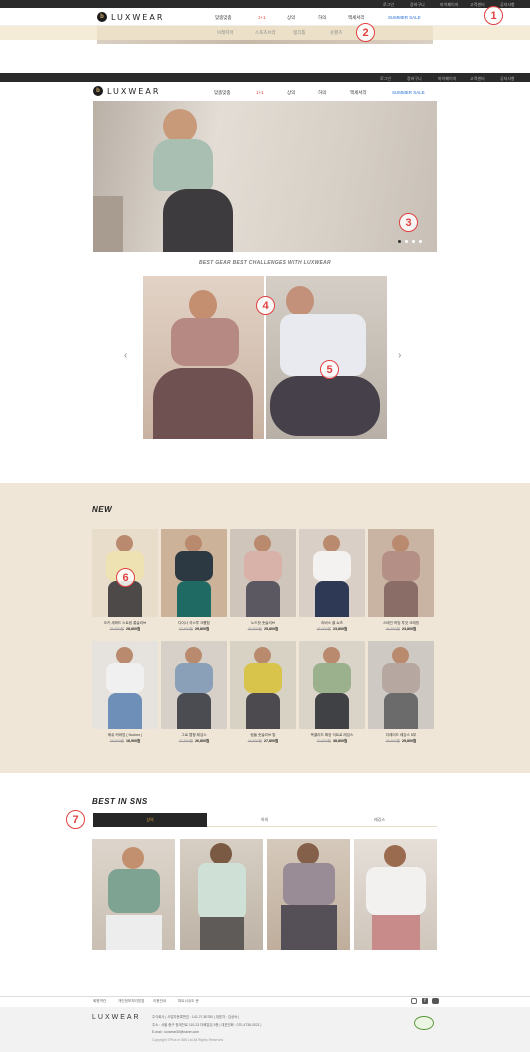 The width and height of the screenshot is (530, 1052). Describe the element at coordinates (263, 735) in the screenshot. I see `new-product-name: 림들 숏슬리브 탑` at that location.